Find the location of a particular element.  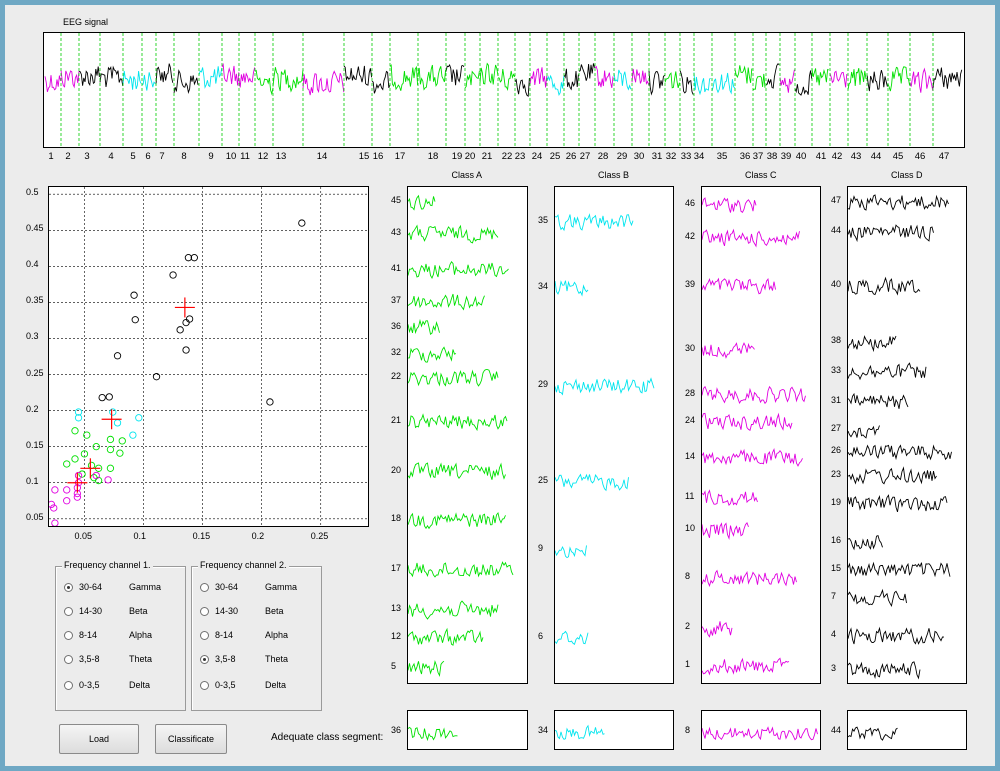

eeg-segment-label: 31 is located at coordinates (657, 156).